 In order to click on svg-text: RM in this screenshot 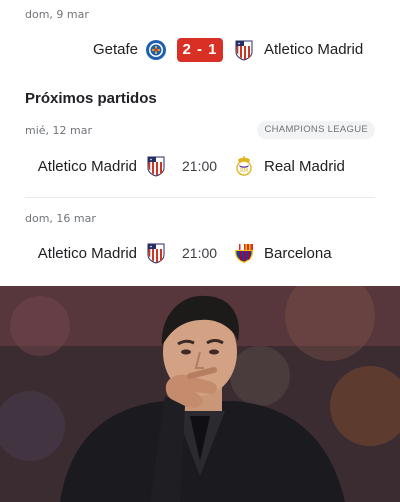, I will do `click(244, 171)`.